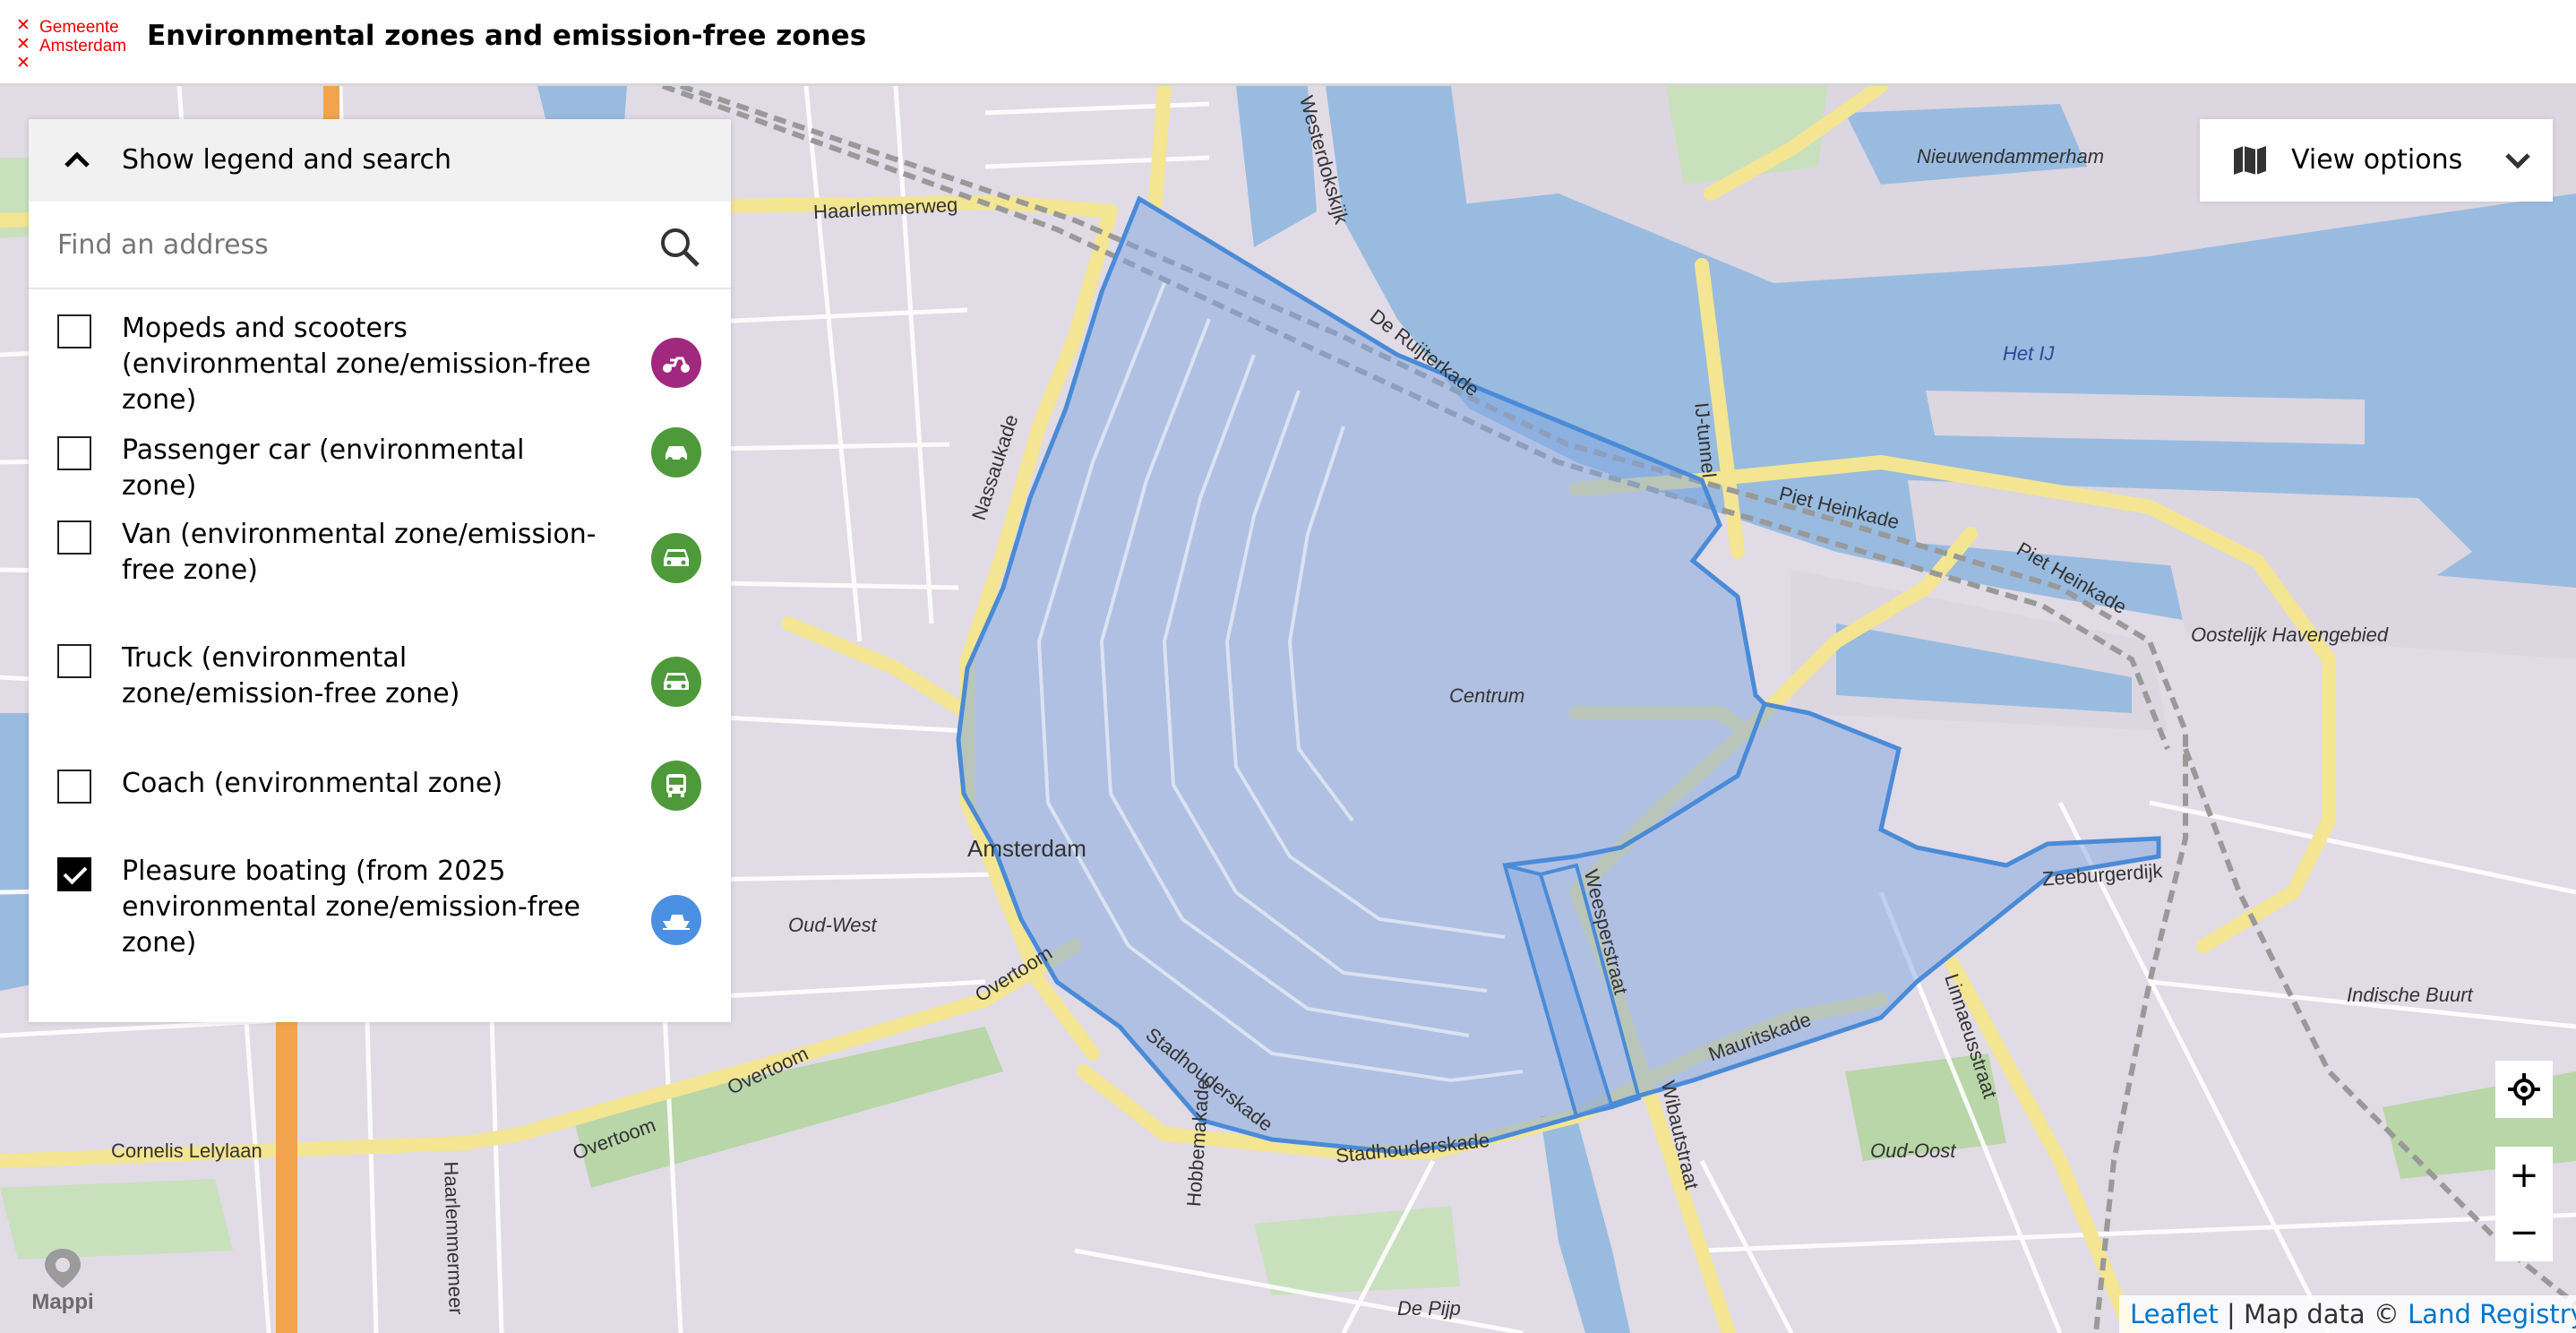 This screenshot has height=1333, width=2576. What do you see at coordinates (77, 159) in the screenshot?
I see `chevron-up-icon` at bounding box center [77, 159].